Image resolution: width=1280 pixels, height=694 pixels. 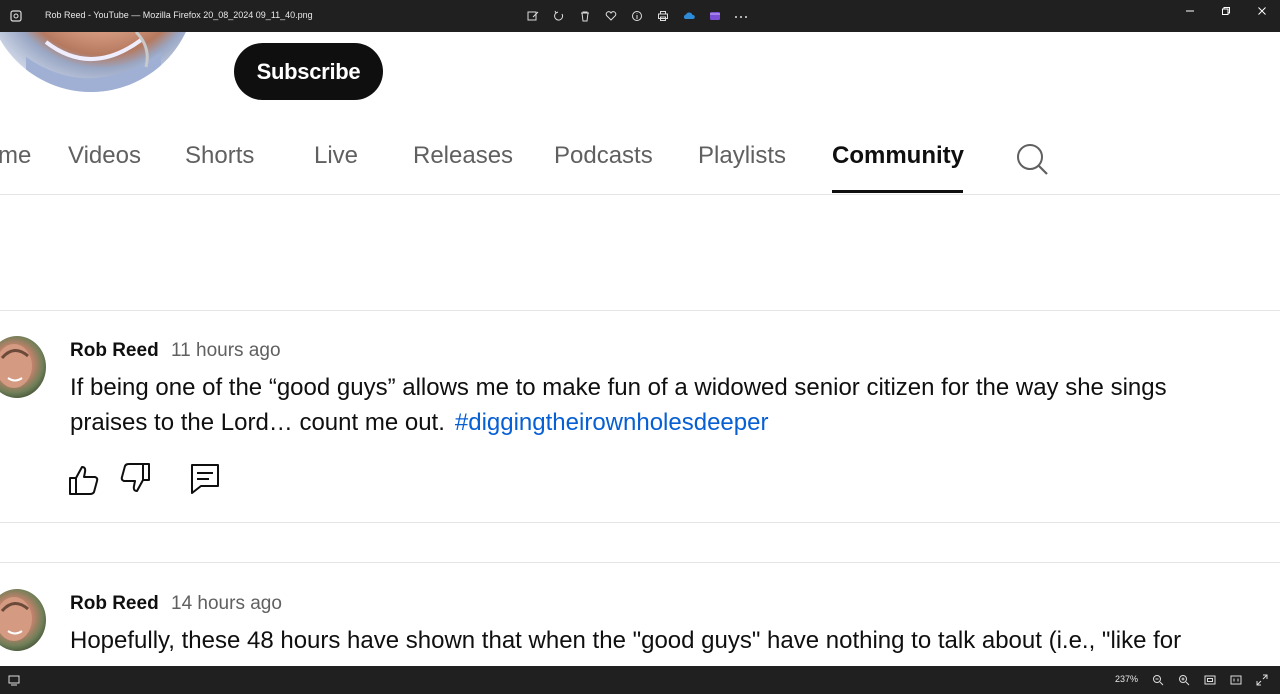 I want to click on rotate-icon, so click(x=559, y=16).